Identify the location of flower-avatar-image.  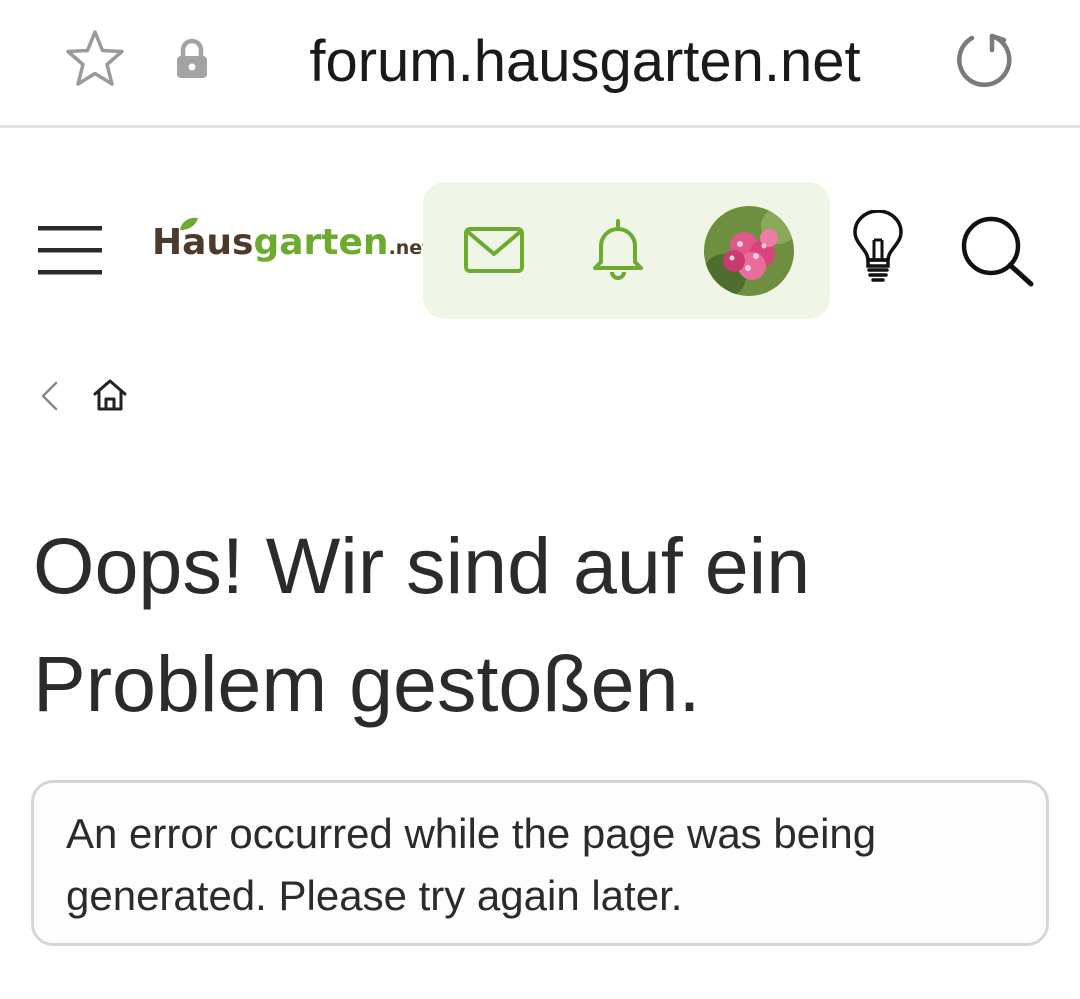
(749, 251).